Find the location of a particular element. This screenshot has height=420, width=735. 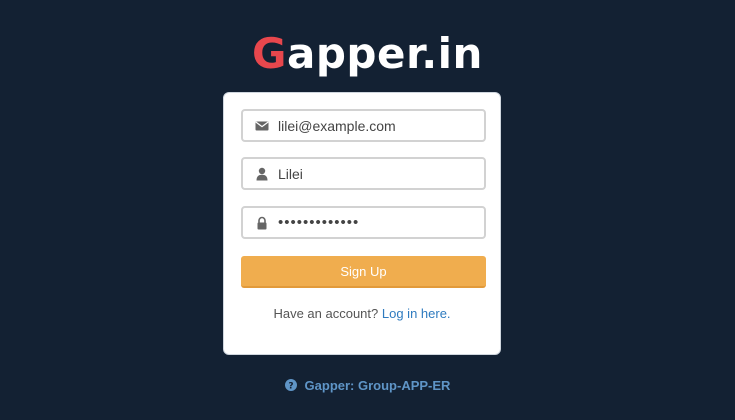

lock-icon is located at coordinates (262, 223).